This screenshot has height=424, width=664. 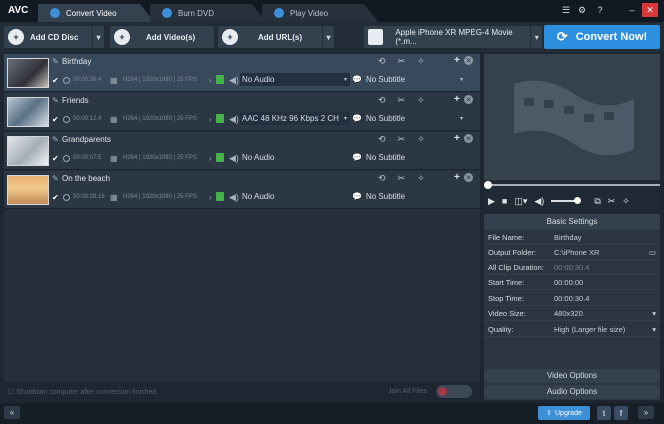 I want to click on minimize-icon: –, so click(x=632, y=10).